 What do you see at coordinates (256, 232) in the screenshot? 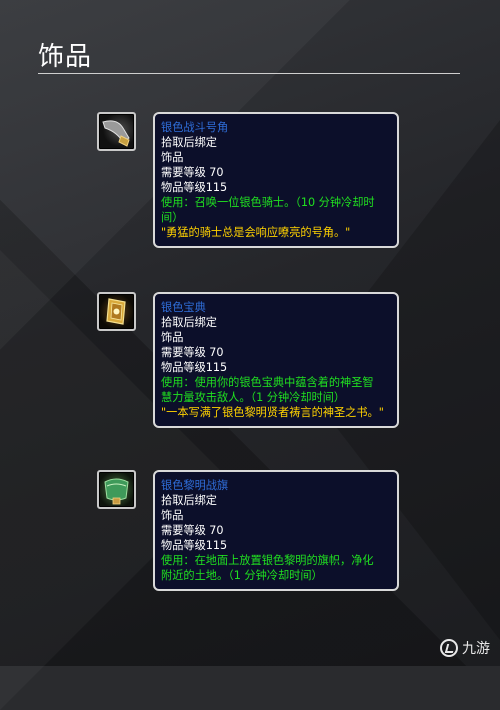
I see `item-flavor-text: "勇猛的骑士总是会响应嘹亮的号角。"` at bounding box center [256, 232].